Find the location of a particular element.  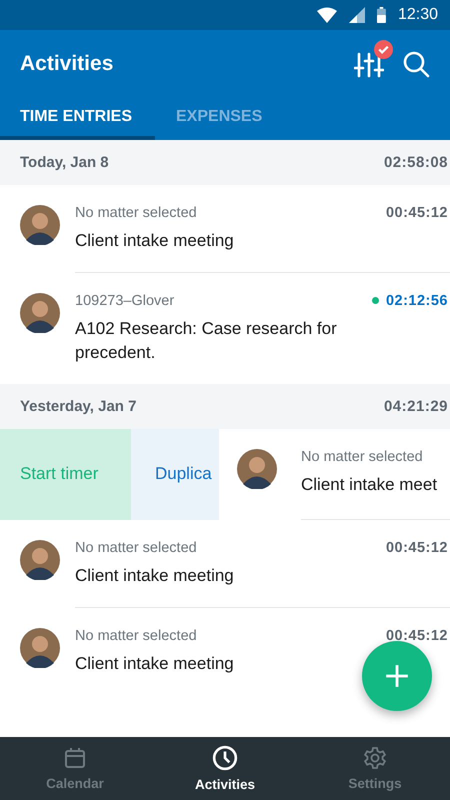

app-title: Activities is located at coordinates (67, 64).